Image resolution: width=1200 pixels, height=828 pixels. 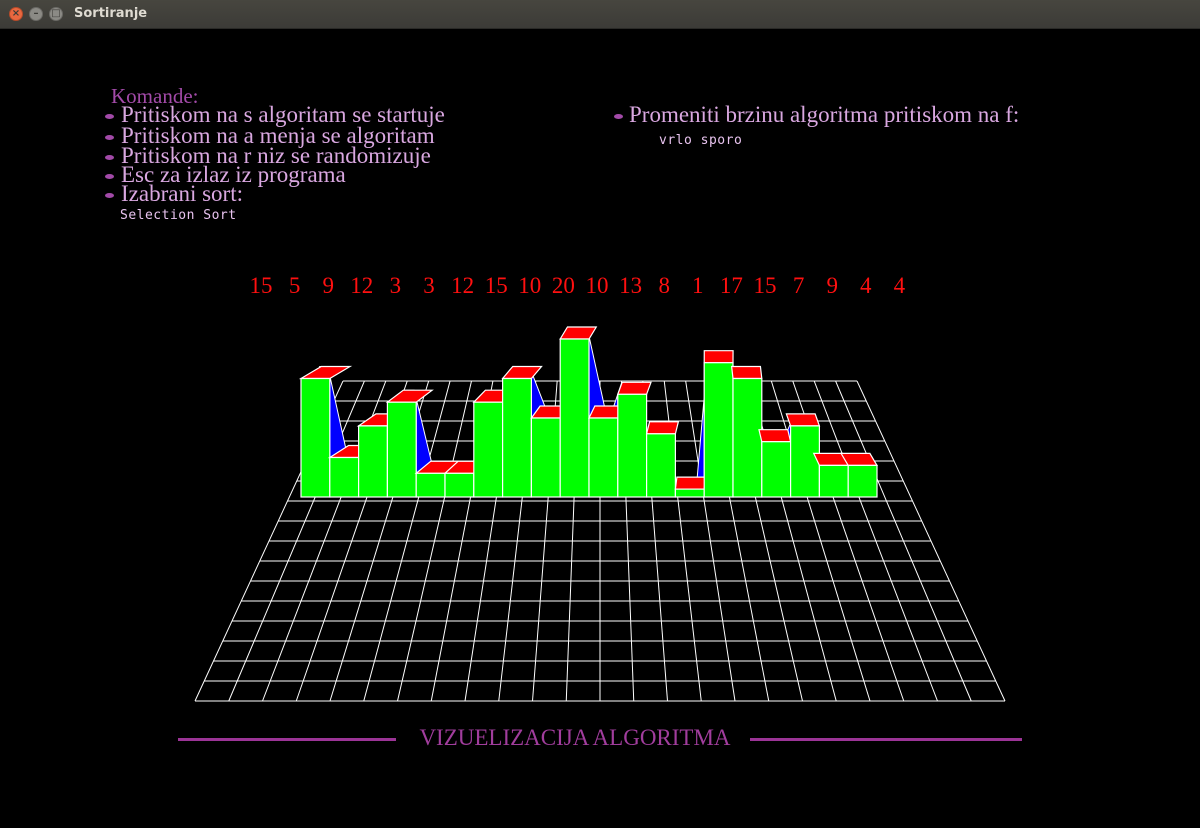 I want to click on bars-group, so click(x=588, y=412).